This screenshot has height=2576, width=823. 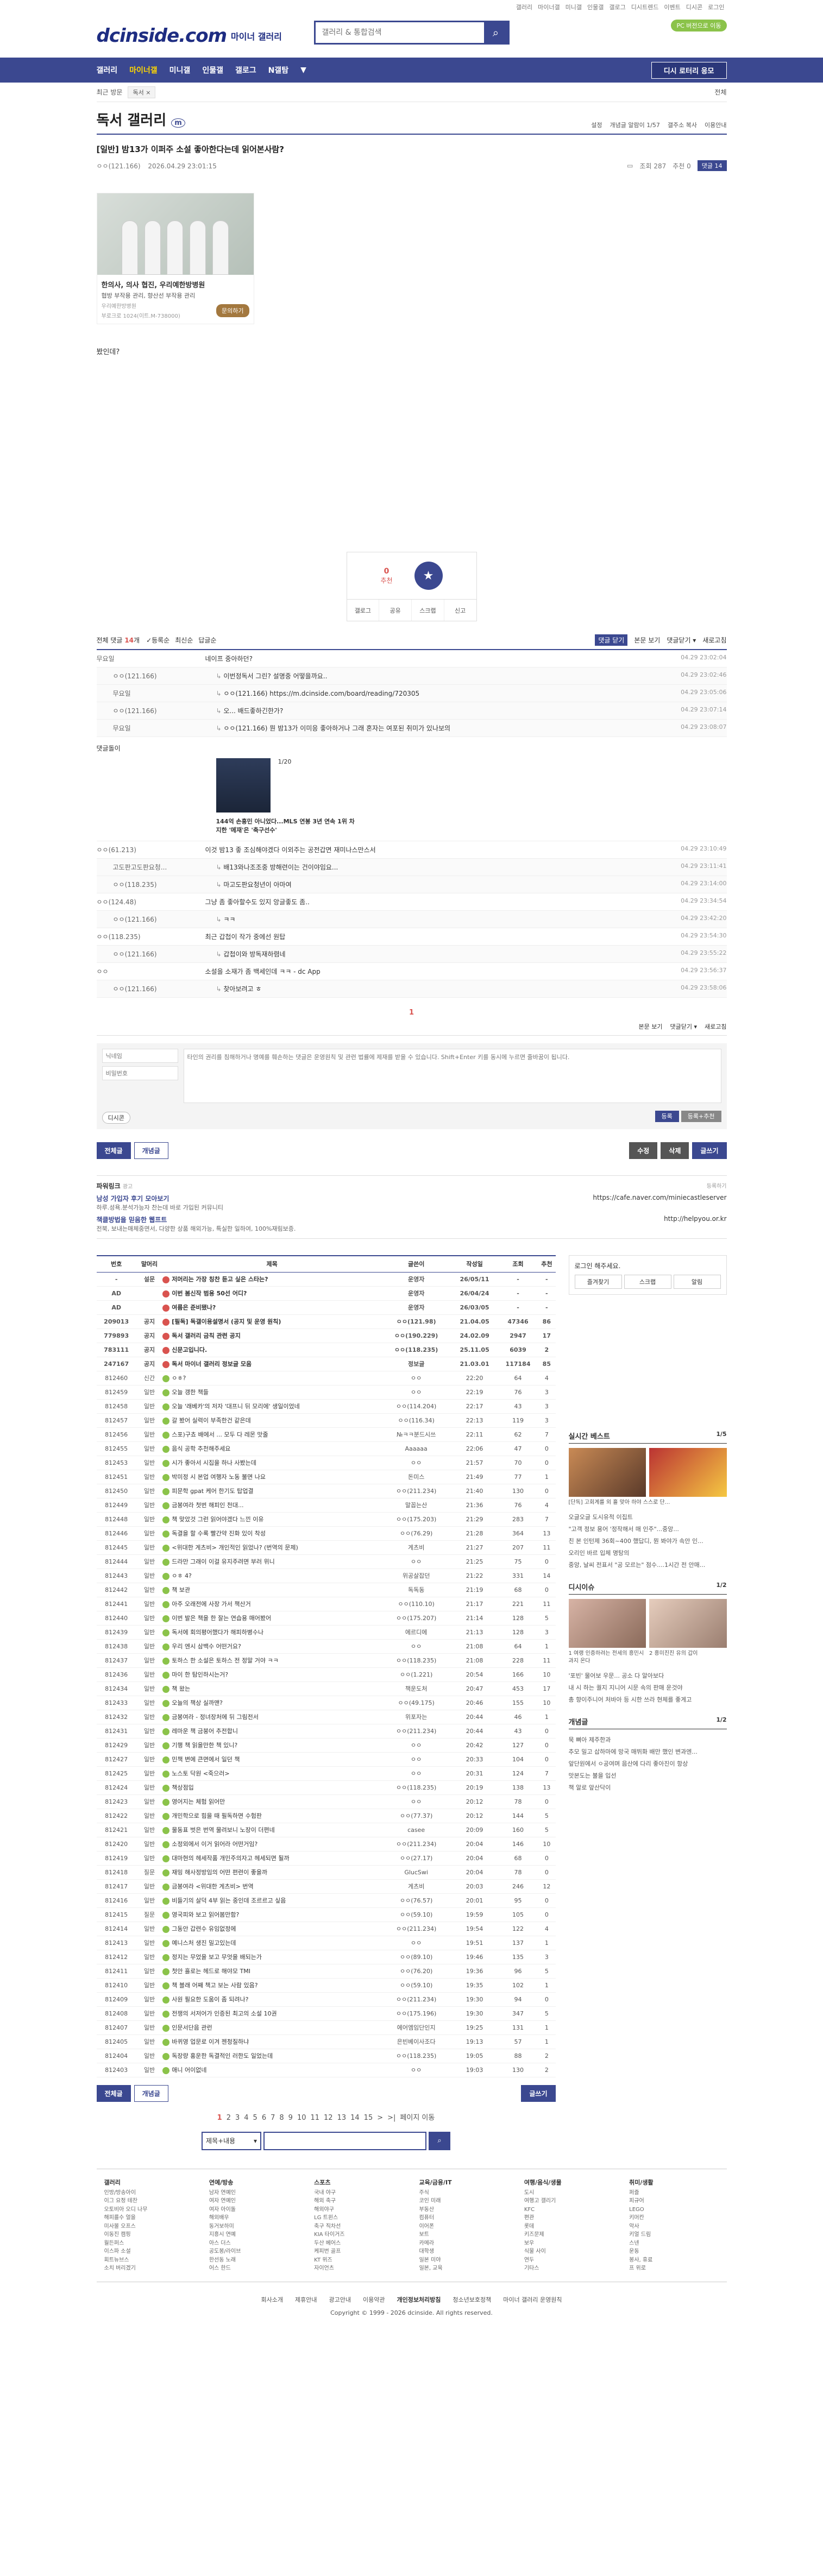 I want to click on list-search-icon: ⌕, so click(x=439, y=2140).